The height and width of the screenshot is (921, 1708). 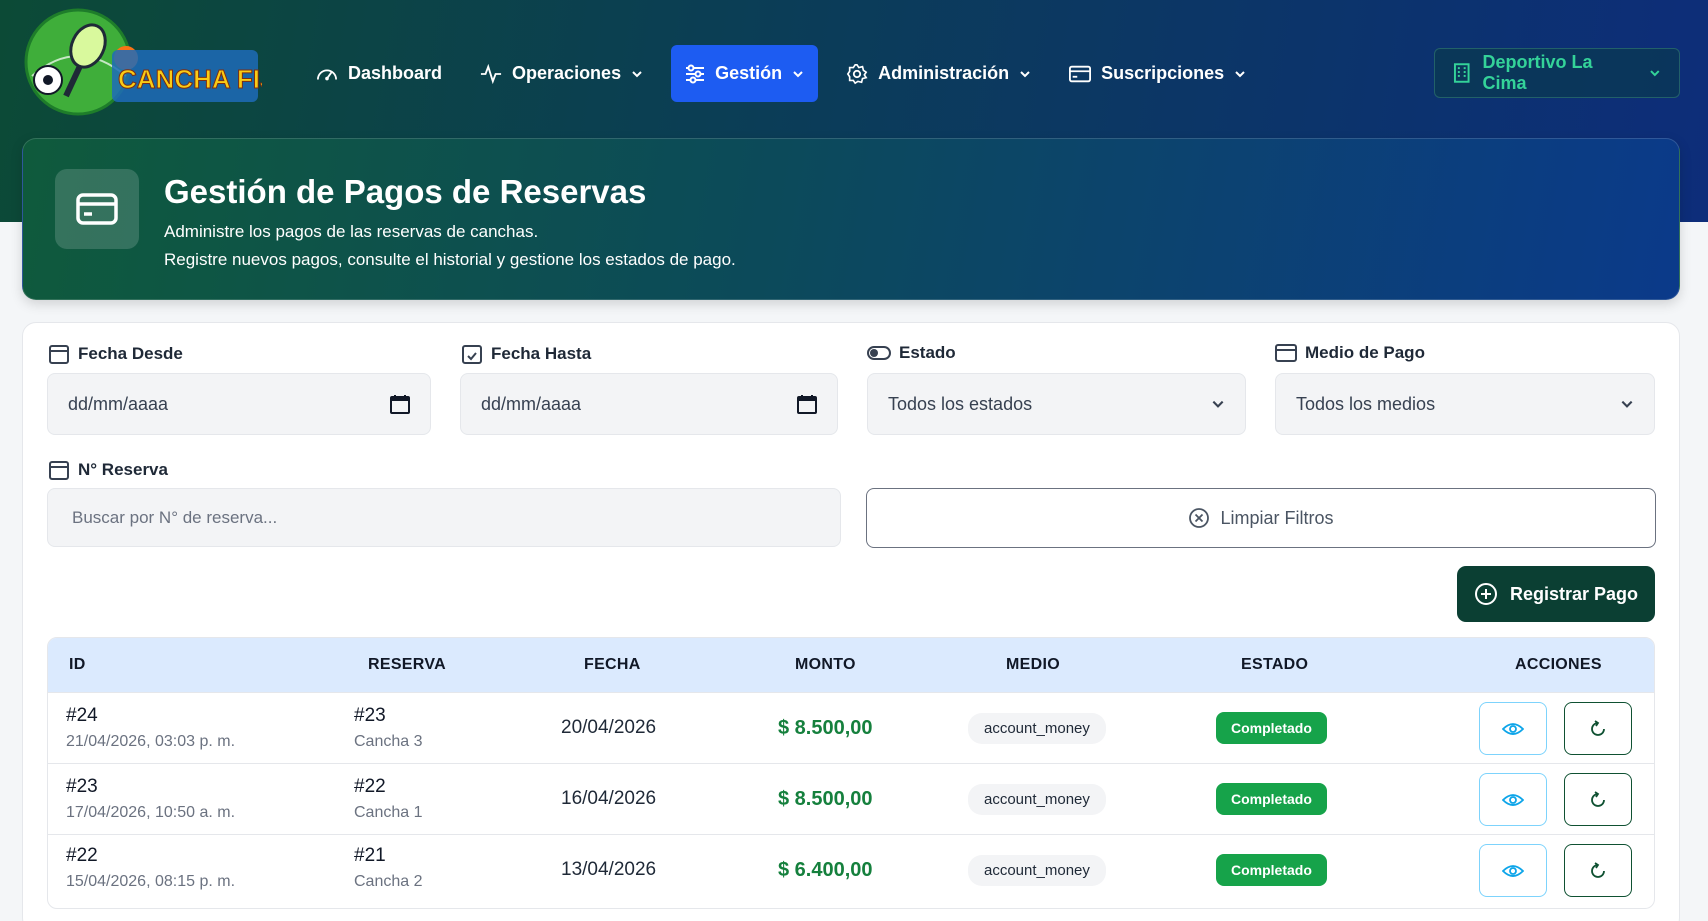 What do you see at coordinates (541, 353) in the screenshot?
I see `fecha-hasta-label-text: Fecha Hasta` at bounding box center [541, 353].